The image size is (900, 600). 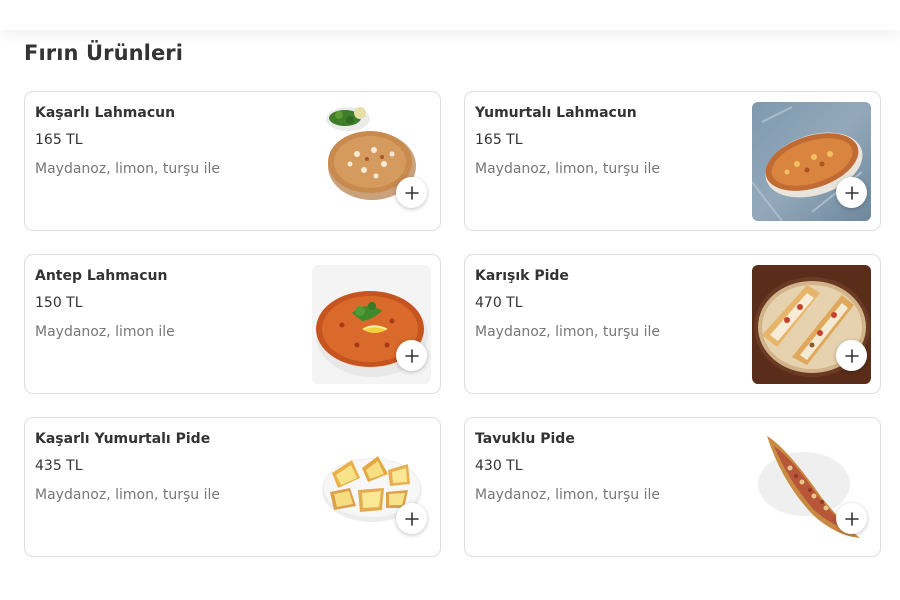 I want to click on product-price: 435 TL, so click(x=59, y=466).